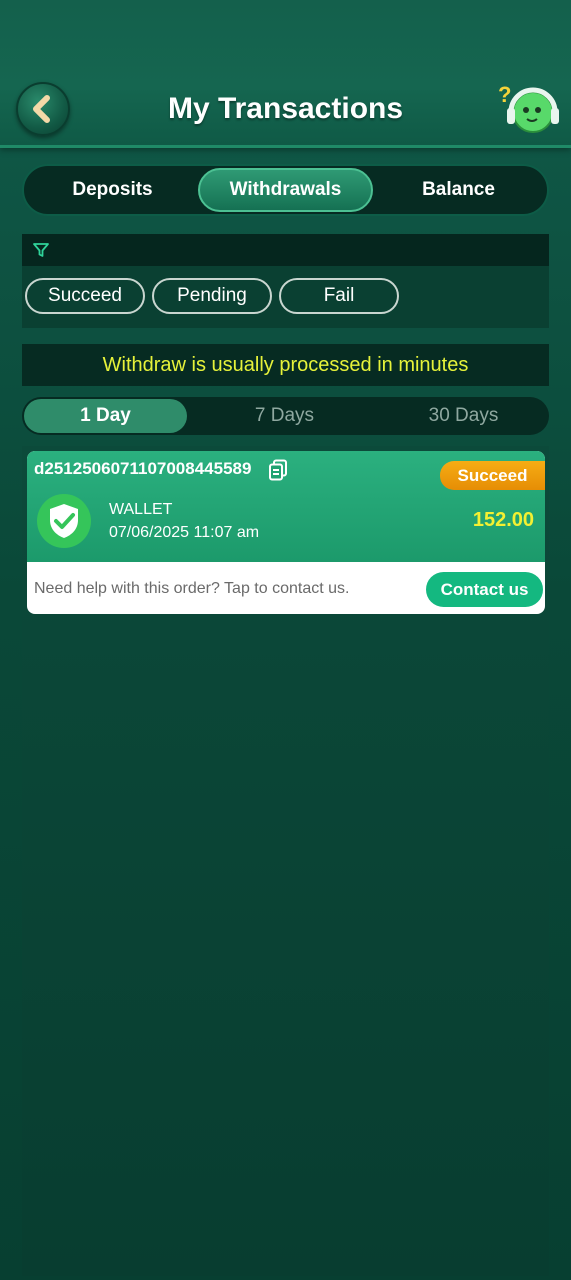 The height and width of the screenshot is (1280, 571). I want to click on filter-bar, so click(285, 250).